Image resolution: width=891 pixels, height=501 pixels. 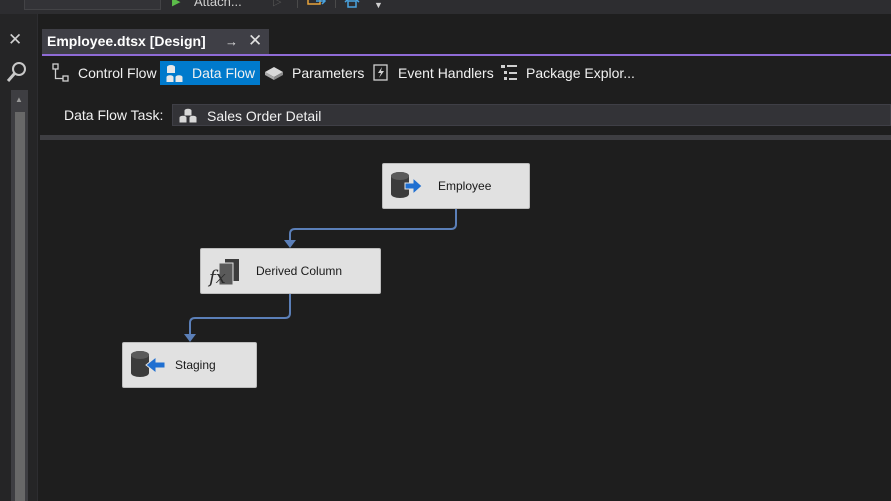 I want to click on home-icon, so click(x=353, y=4).